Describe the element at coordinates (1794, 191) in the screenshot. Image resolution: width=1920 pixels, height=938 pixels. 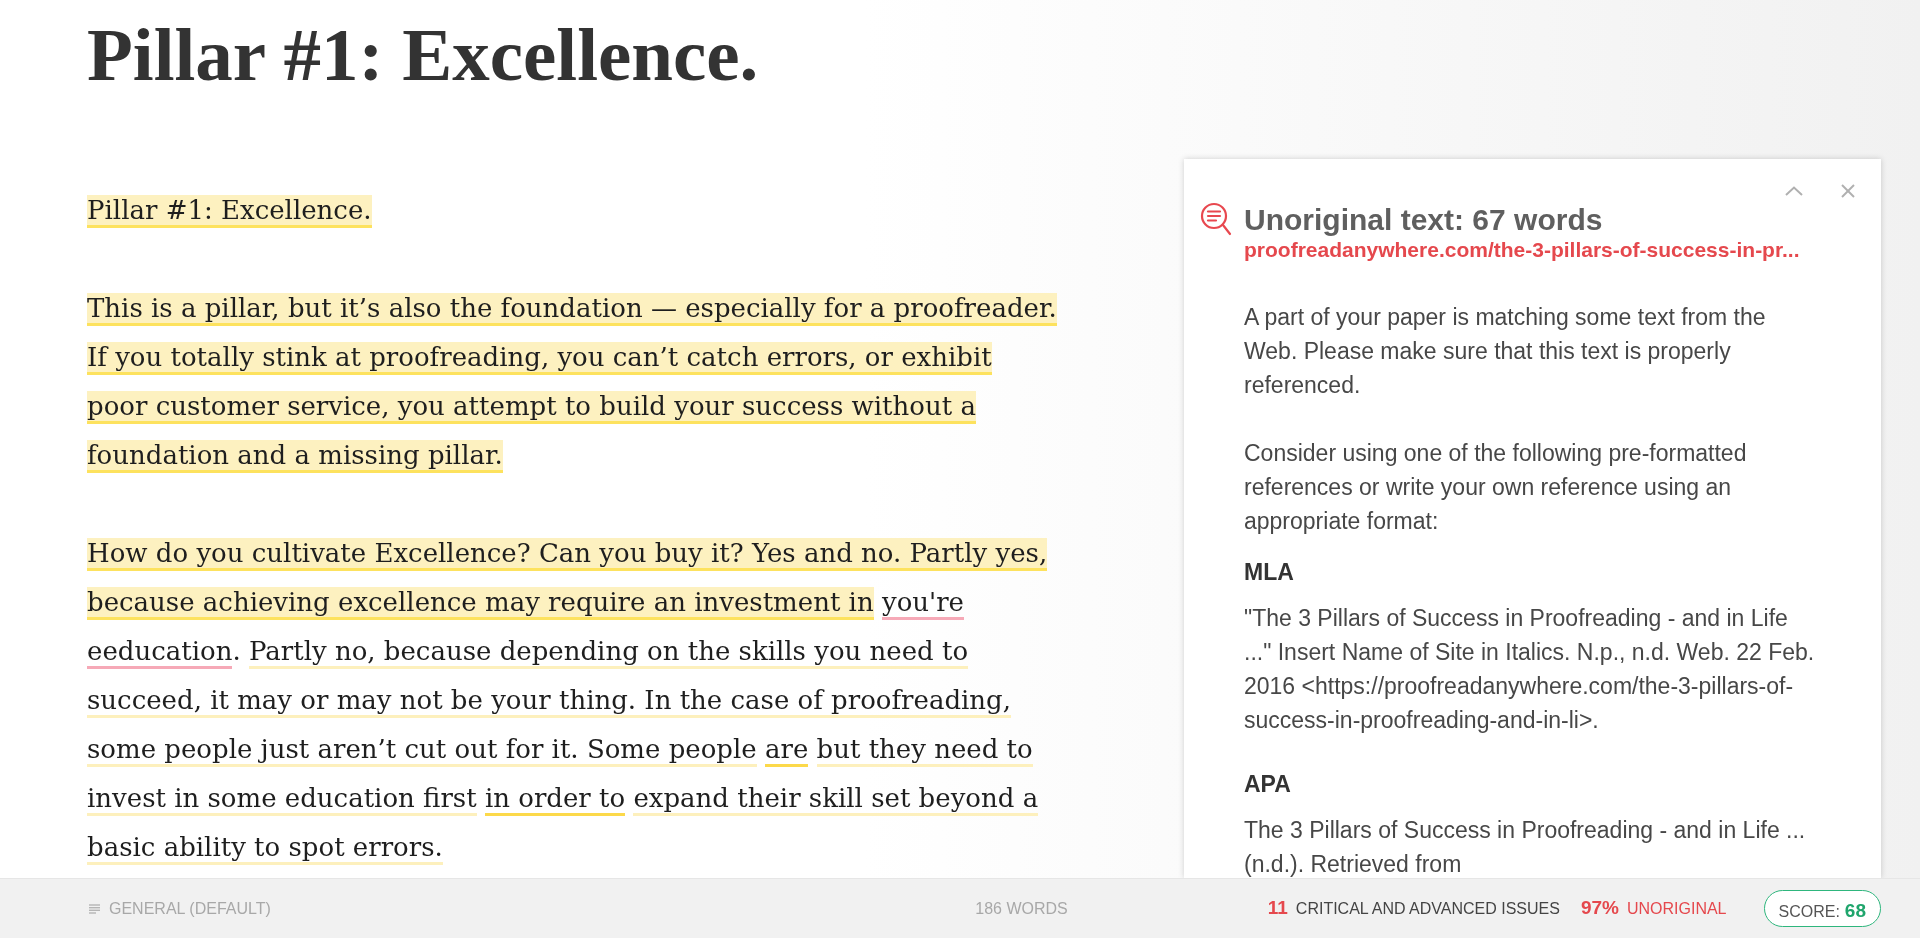
I see `chevron-up-icon` at that location.